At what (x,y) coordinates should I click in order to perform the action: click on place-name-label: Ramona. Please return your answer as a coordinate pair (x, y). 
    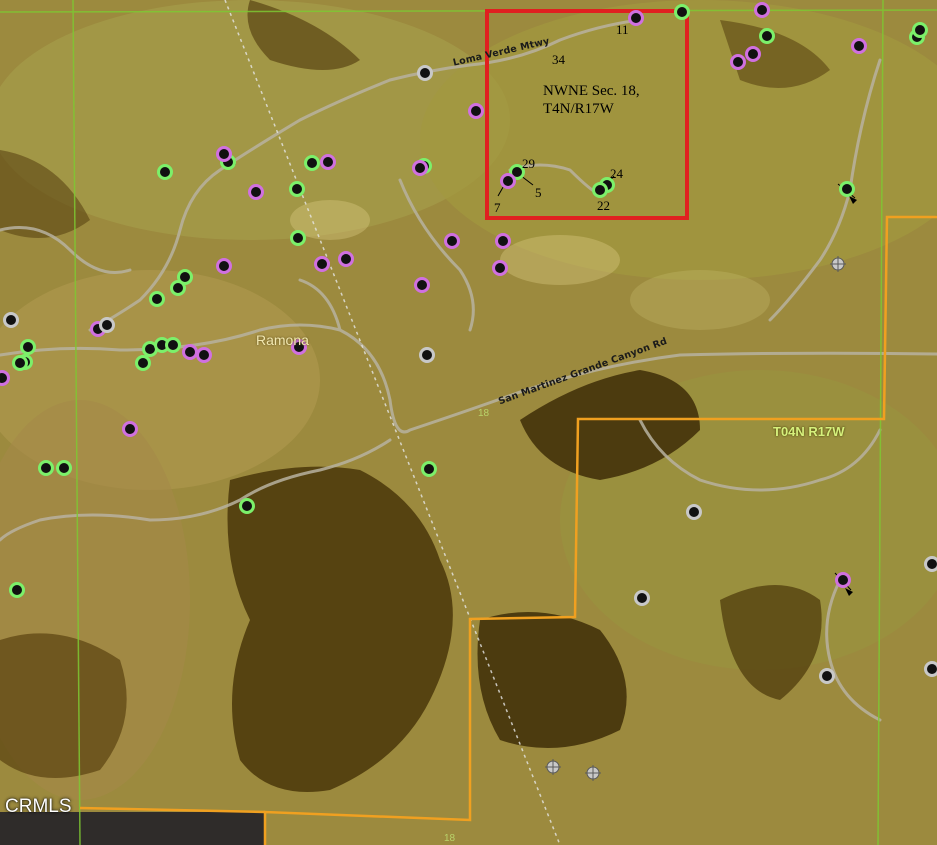
    Looking at the image, I should click on (282, 340).